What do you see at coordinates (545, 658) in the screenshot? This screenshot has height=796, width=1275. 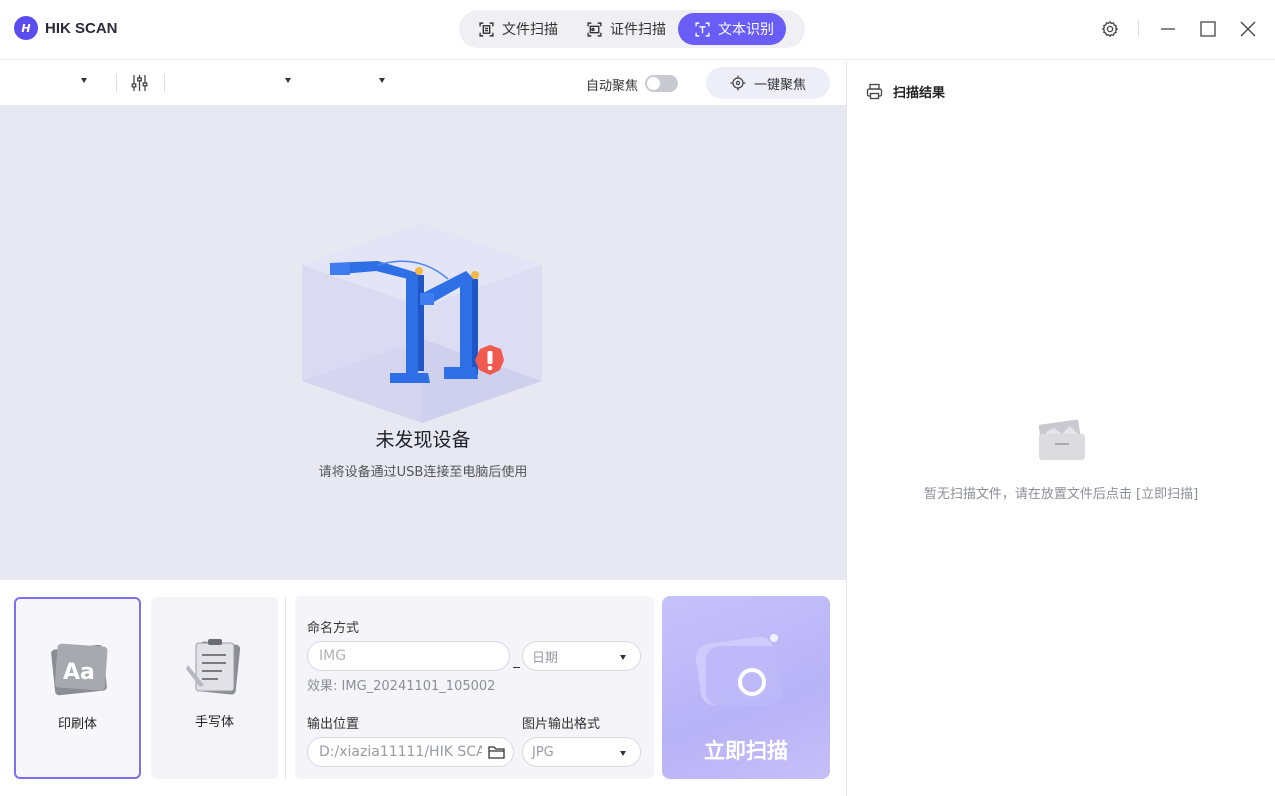 I see `name-suffix-value: 日期` at bounding box center [545, 658].